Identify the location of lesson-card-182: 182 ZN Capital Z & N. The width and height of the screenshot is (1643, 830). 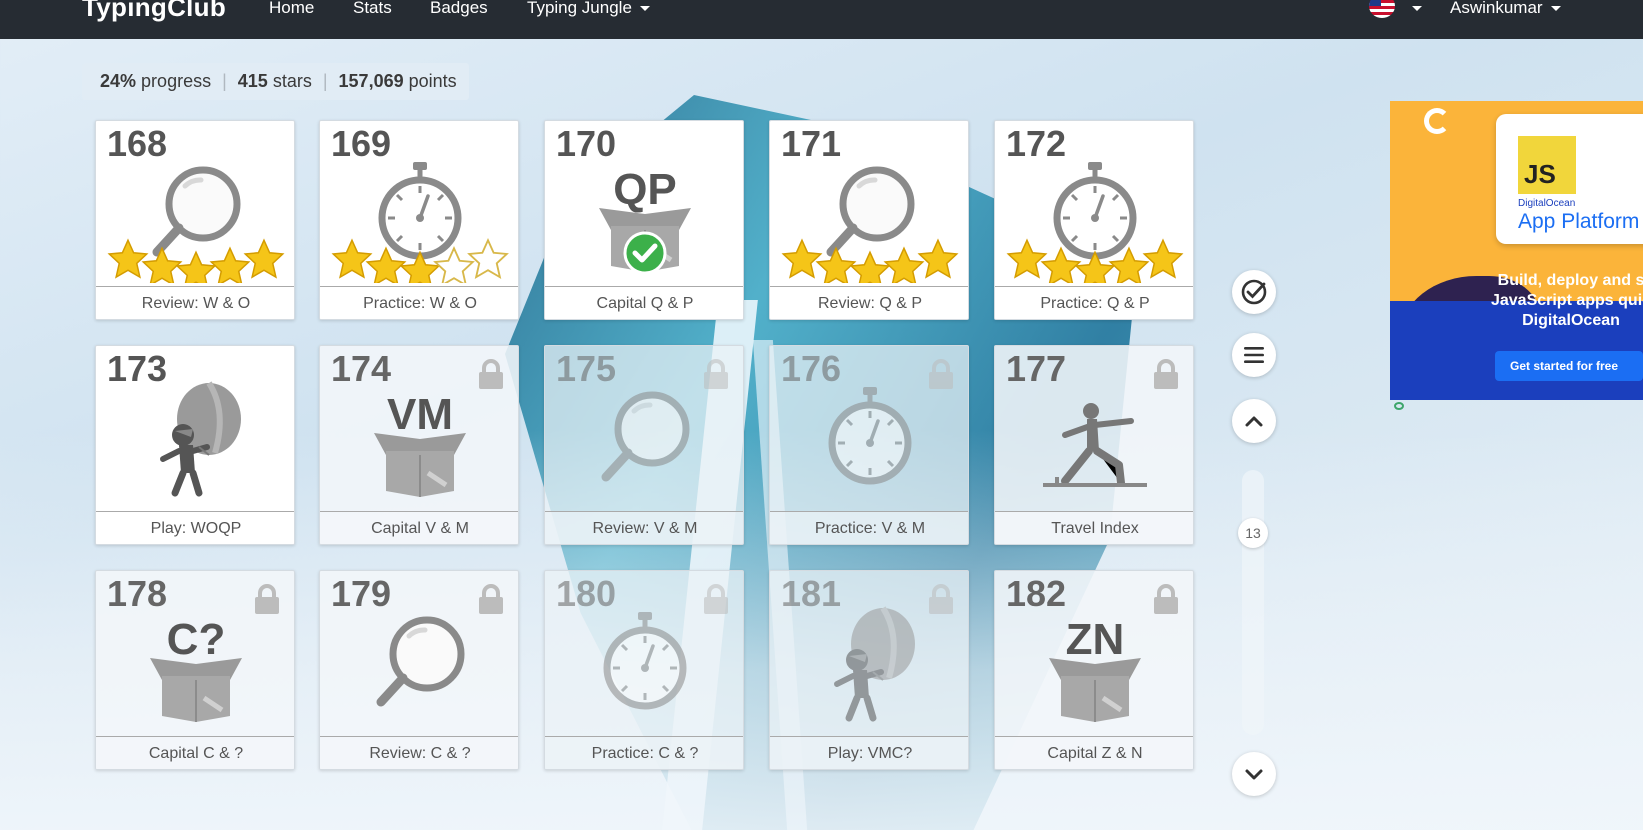
(1094, 670).